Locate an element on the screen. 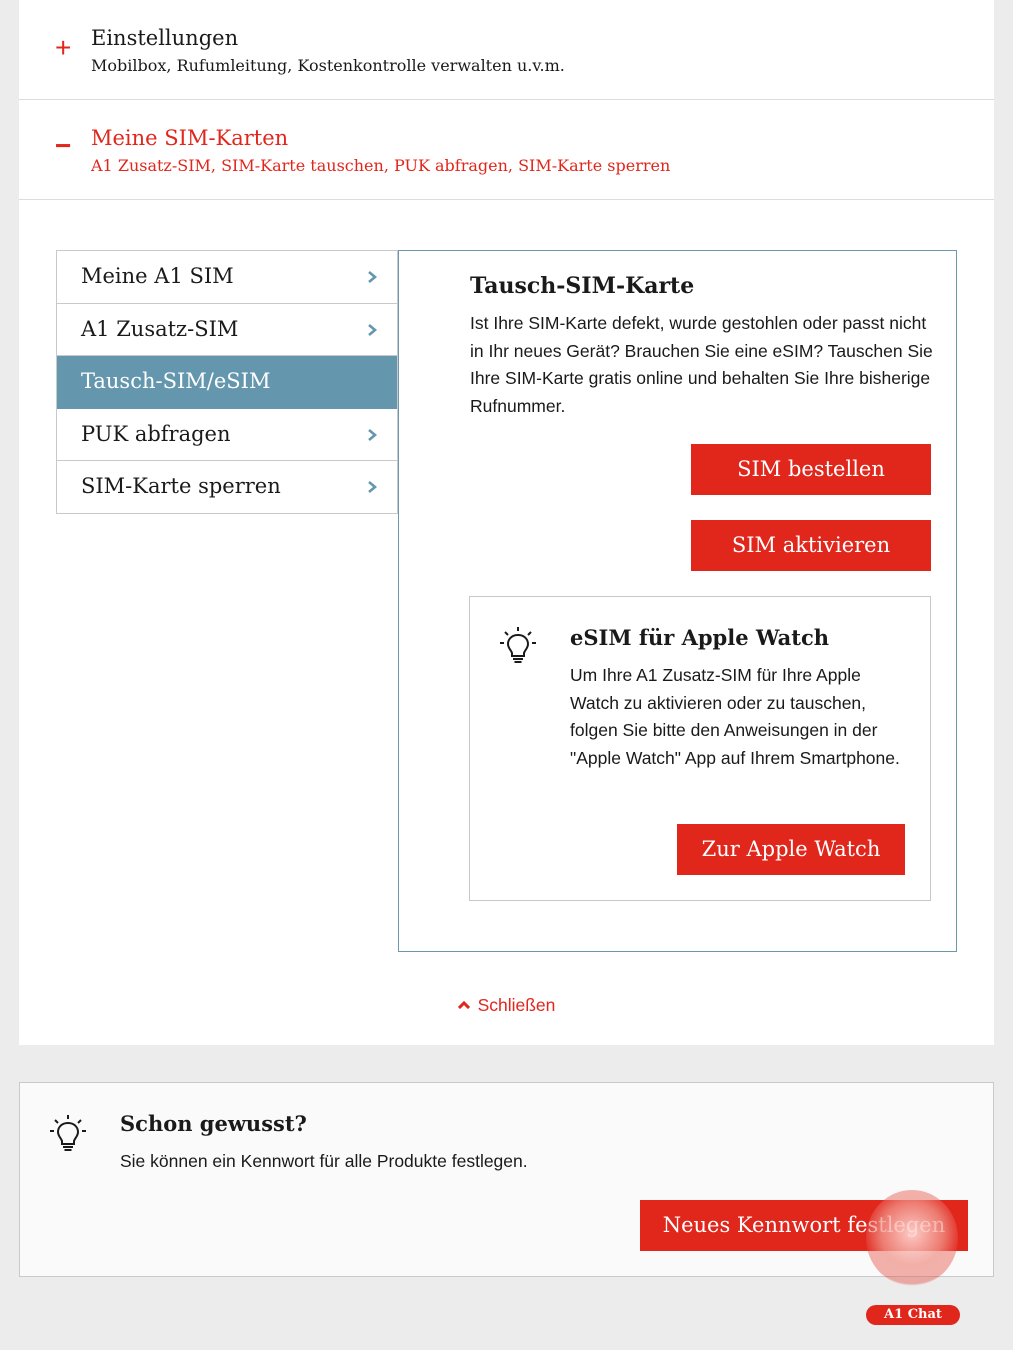 The image size is (1013, 1350). chat-label: A1 Chat is located at coordinates (913, 1315).